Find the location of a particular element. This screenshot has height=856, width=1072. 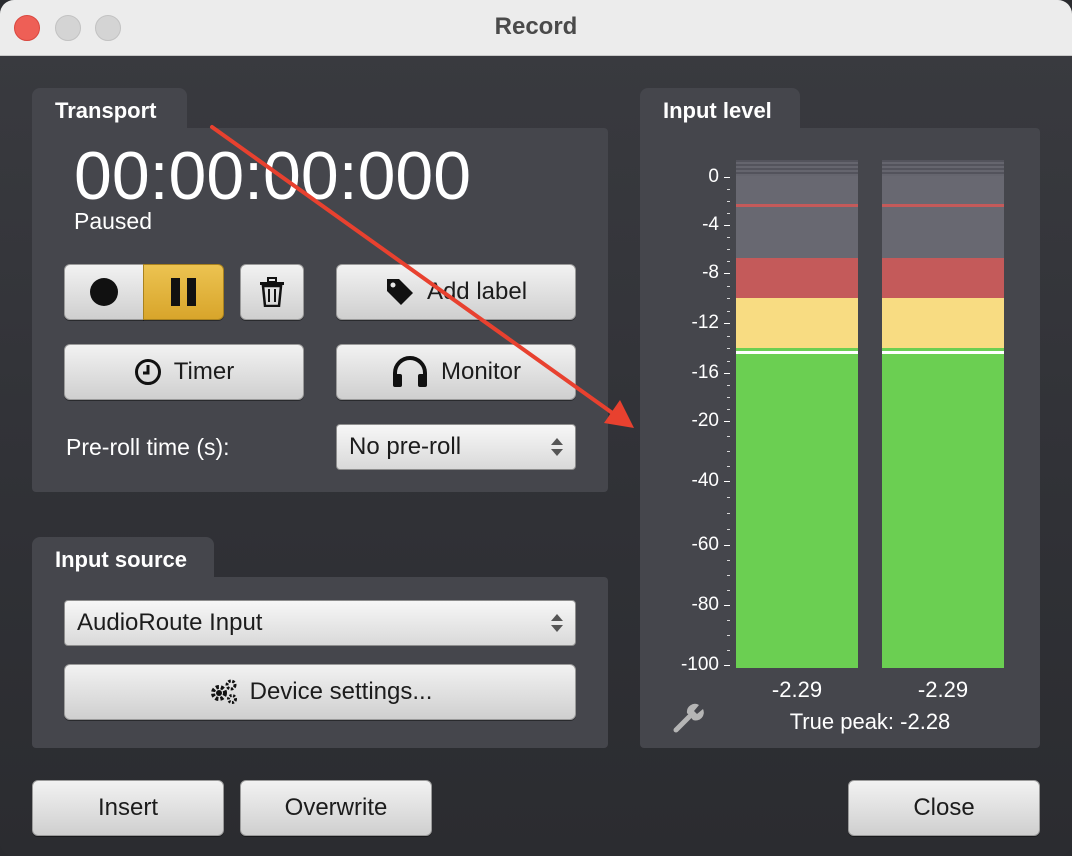

clock-icon is located at coordinates (147, 372).